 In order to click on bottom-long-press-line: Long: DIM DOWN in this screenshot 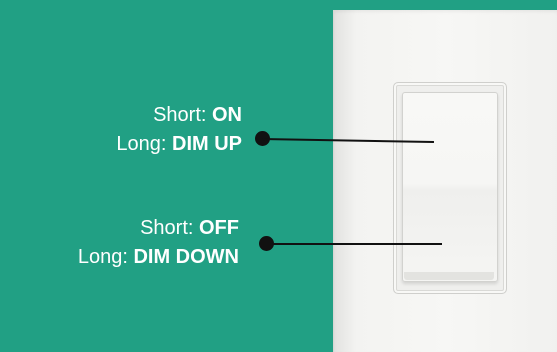, I will do `click(158, 257)`.